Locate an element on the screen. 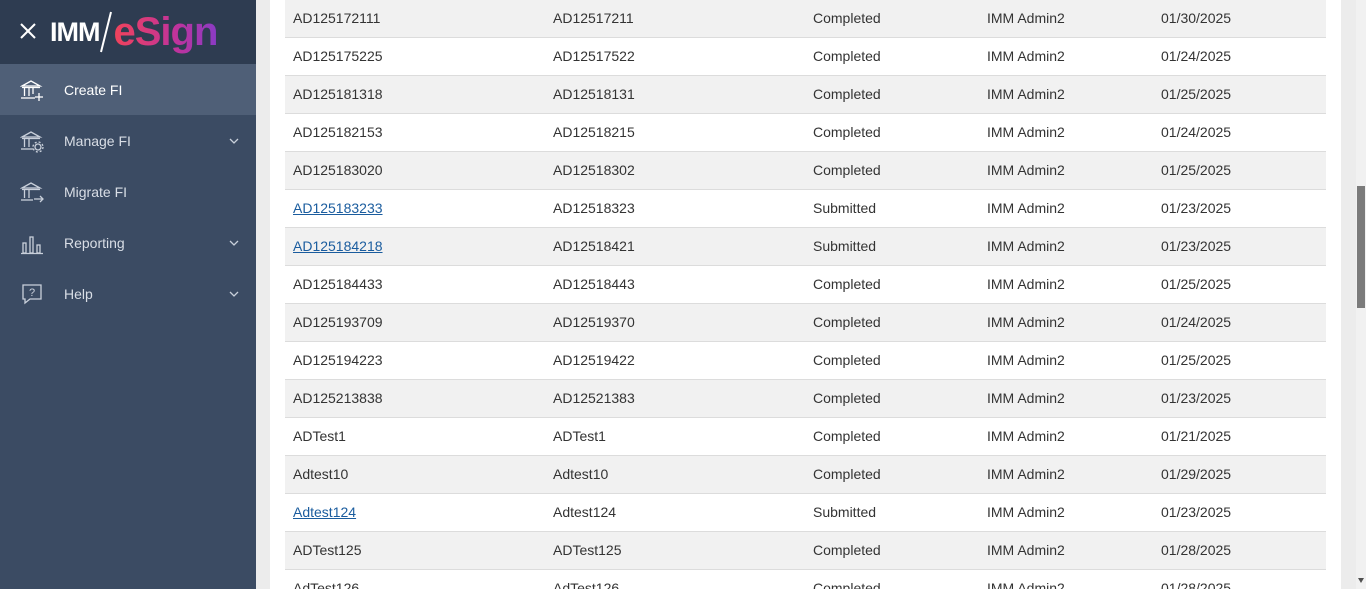 This screenshot has width=1366, height=589. sidebar-item-help: ? Help is located at coordinates (128, 293).